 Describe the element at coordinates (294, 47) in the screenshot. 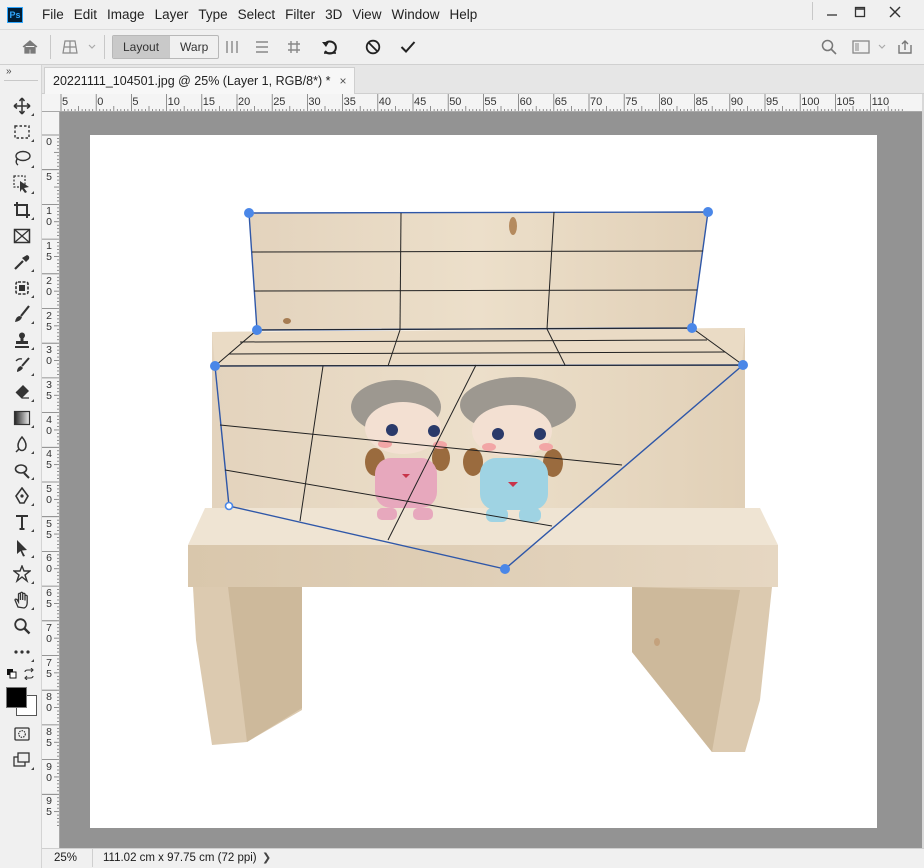

I see `auto-level-and-straighten-icon` at that location.